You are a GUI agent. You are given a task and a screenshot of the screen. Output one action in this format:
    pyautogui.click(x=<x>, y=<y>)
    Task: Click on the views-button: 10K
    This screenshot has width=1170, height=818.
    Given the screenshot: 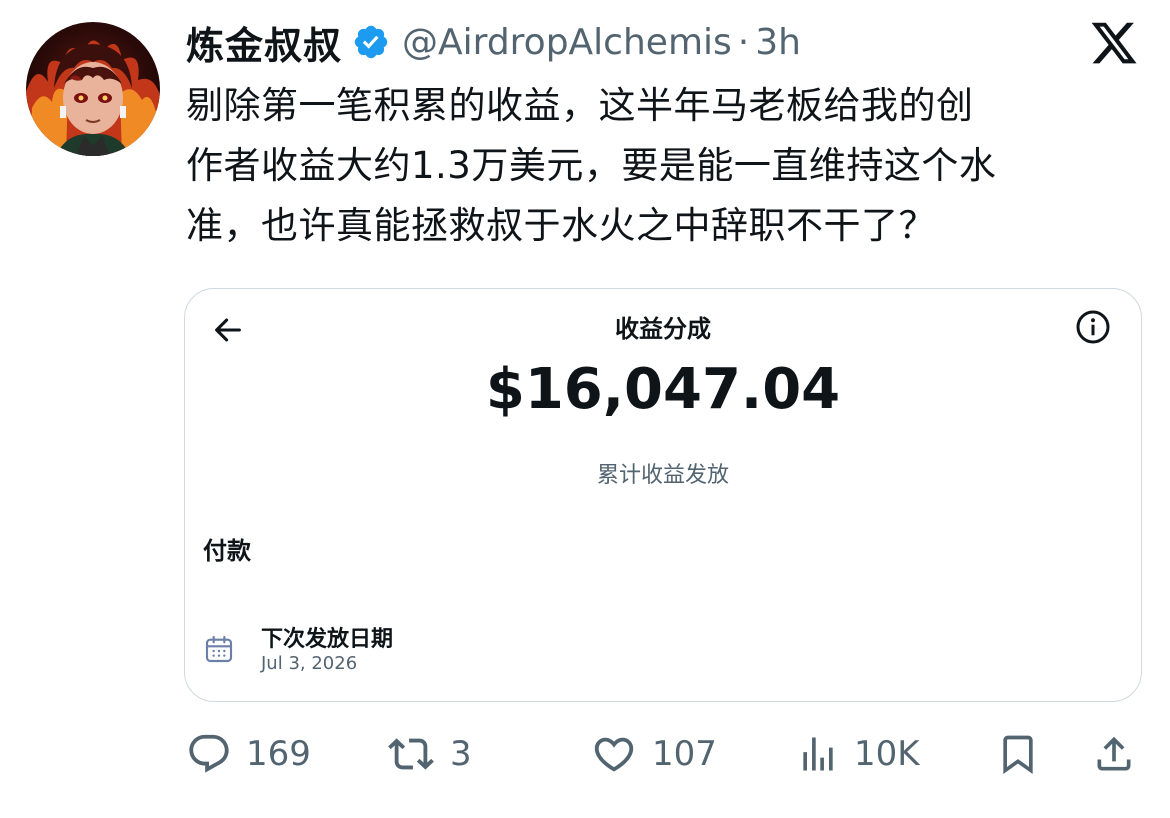 What is the action you would take?
    pyautogui.click(x=858, y=754)
    